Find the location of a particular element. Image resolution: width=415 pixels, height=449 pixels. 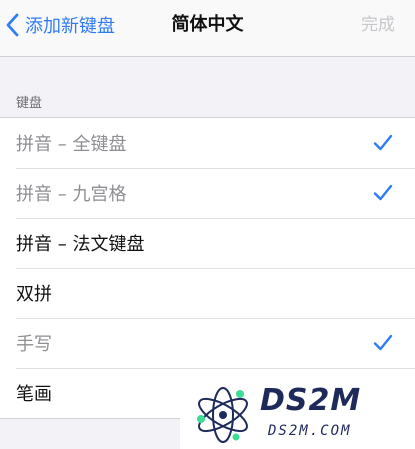

keyboard-row-pinyin-9key: 拼音 – 九宫格 is located at coordinates (207, 193).